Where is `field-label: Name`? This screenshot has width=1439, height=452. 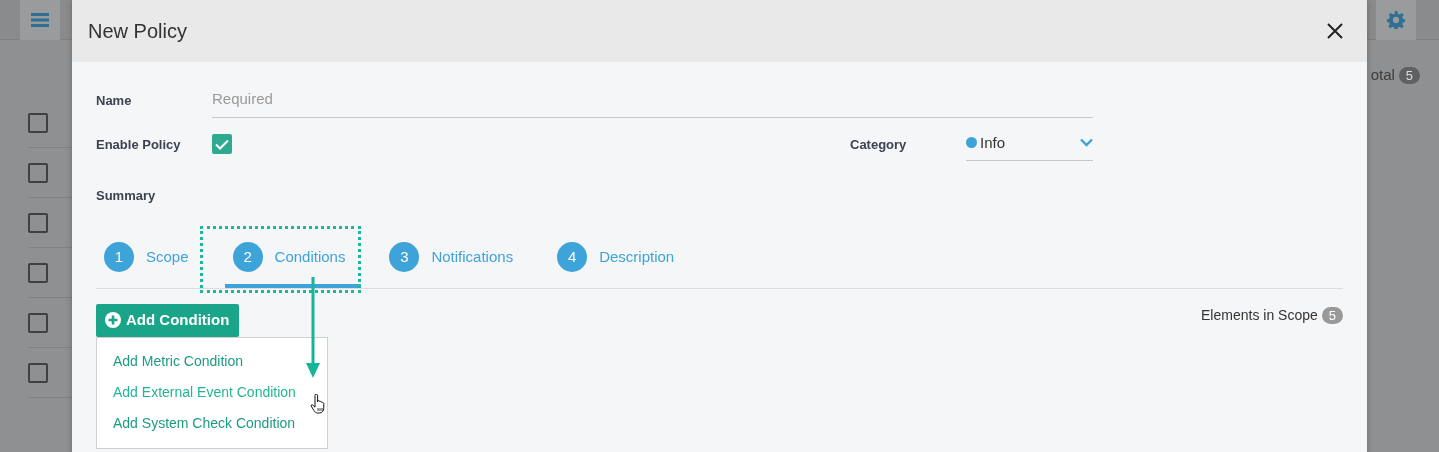 field-label: Name is located at coordinates (114, 101).